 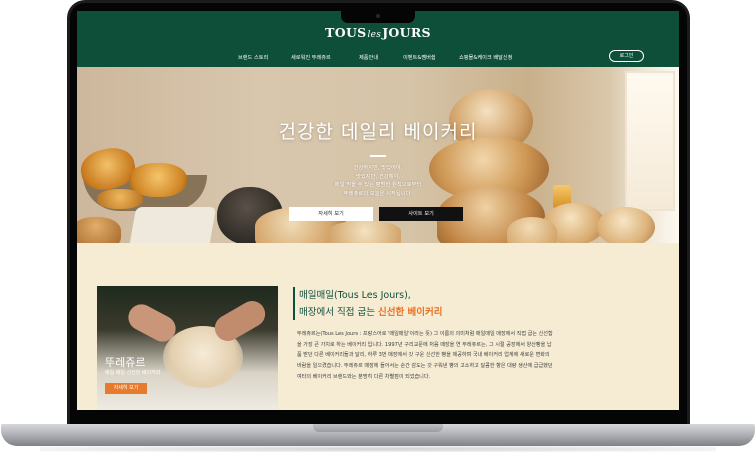 What do you see at coordinates (626, 56) in the screenshot?
I see `login-button: 로그인` at bounding box center [626, 56].